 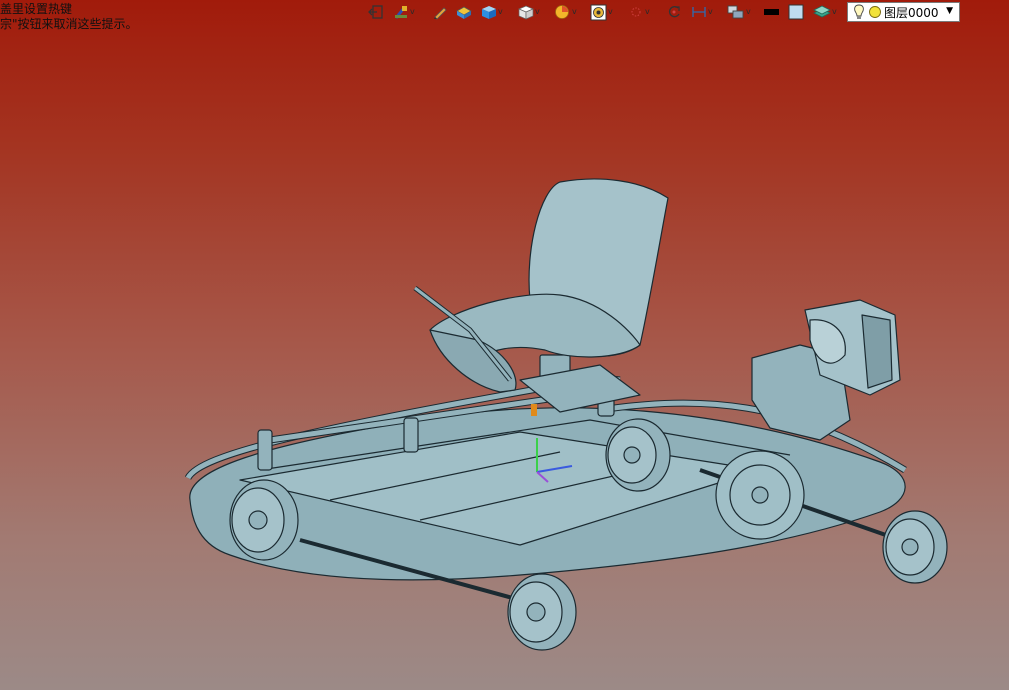 I want to click on layer-stack-button: v, so click(x=825, y=12).